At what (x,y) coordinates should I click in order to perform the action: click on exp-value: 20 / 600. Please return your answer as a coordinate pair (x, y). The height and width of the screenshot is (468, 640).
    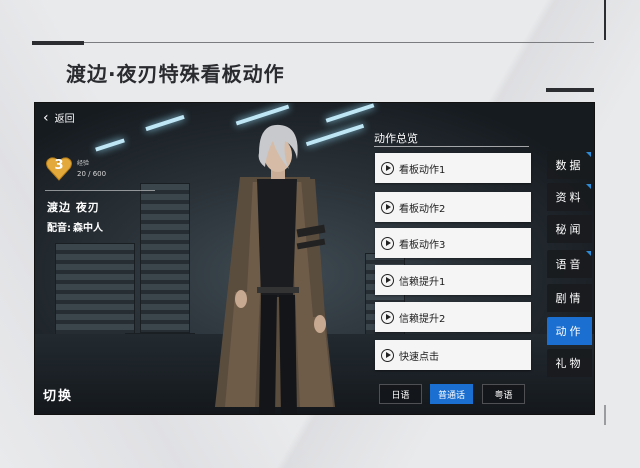
    Looking at the image, I should click on (92, 174).